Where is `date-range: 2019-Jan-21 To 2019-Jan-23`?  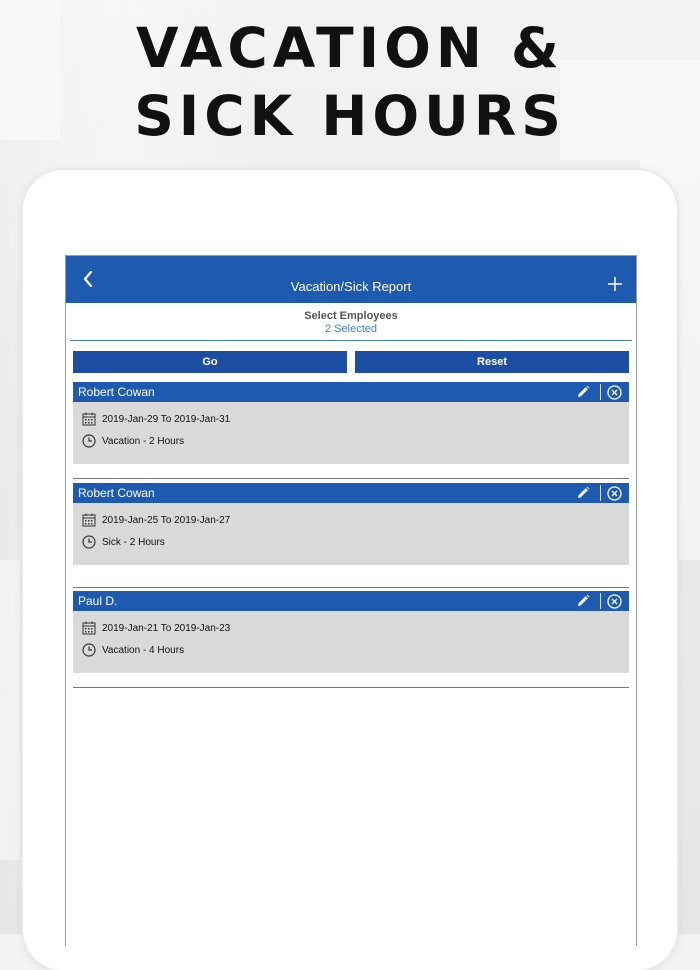
date-range: 2019-Jan-21 To 2019-Jan-23 is located at coordinates (166, 628).